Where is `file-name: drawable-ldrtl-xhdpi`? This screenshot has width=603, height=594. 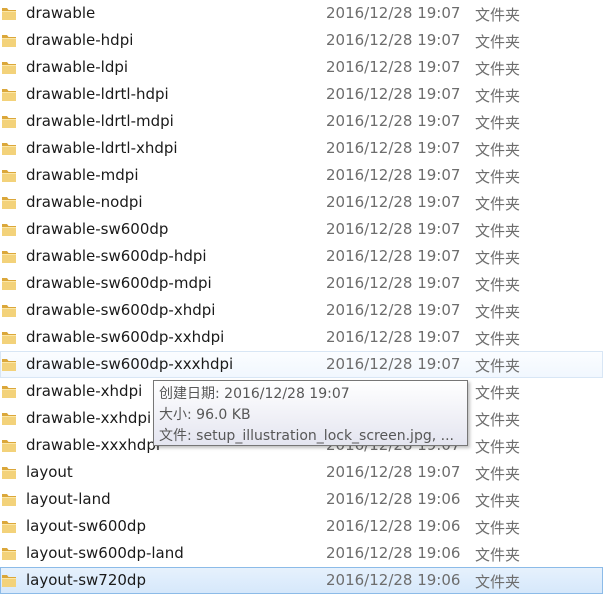
file-name: drawable-ldrtl-xhdpi is located at coordinates (102, 148).